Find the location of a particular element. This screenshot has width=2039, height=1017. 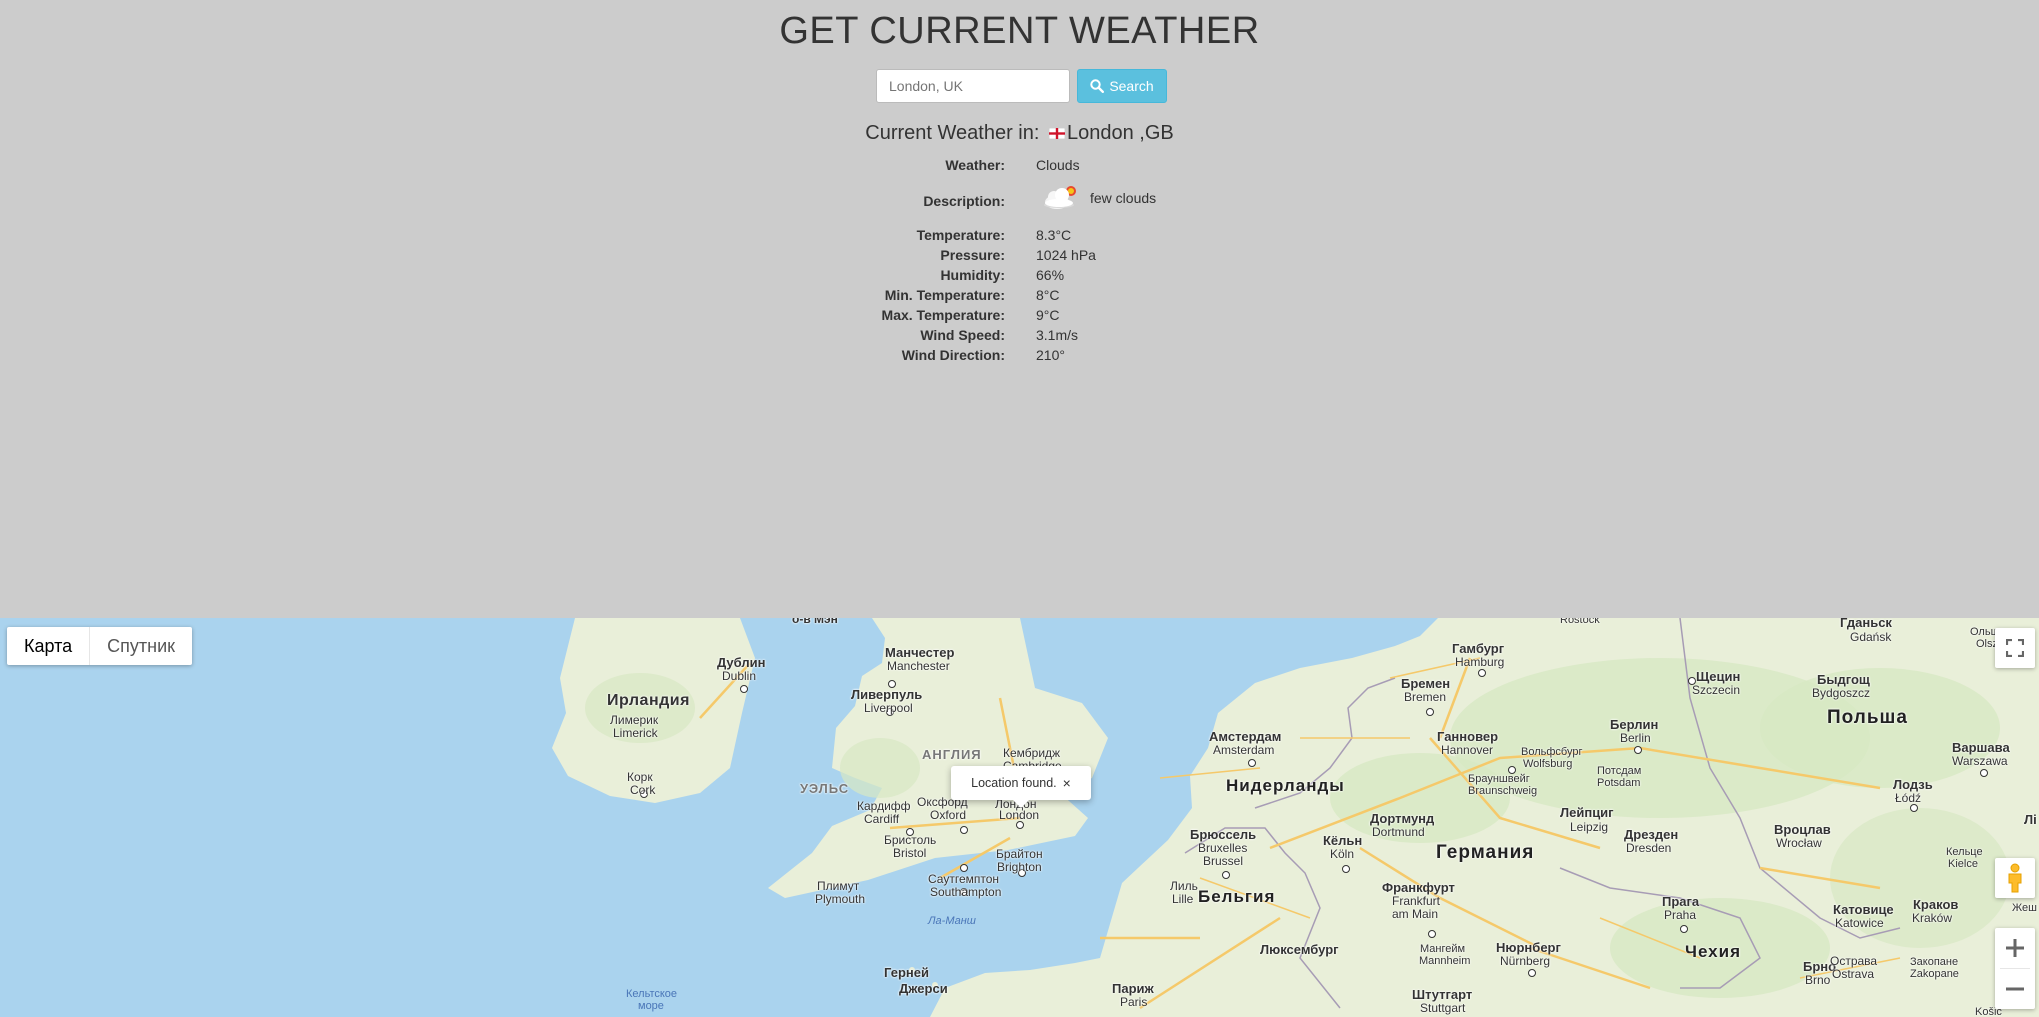

search-button: Search is located at coordinates (1122, 86).